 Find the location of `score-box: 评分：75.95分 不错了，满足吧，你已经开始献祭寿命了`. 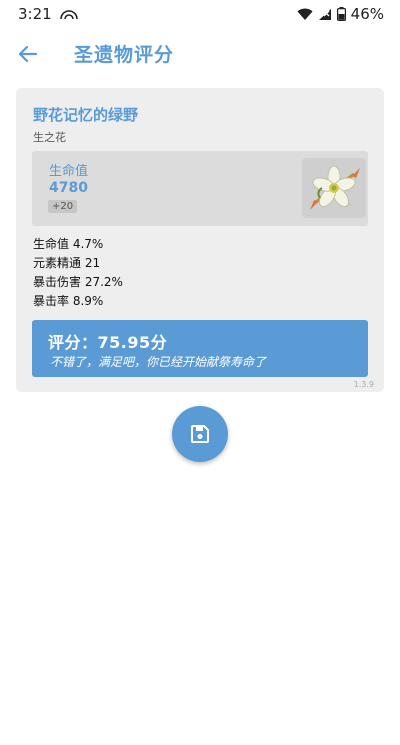

score-box: 评分：75.95分 不错了，满足吧，你已经开始献祭寿命了 is located at coordinates (200, 348).